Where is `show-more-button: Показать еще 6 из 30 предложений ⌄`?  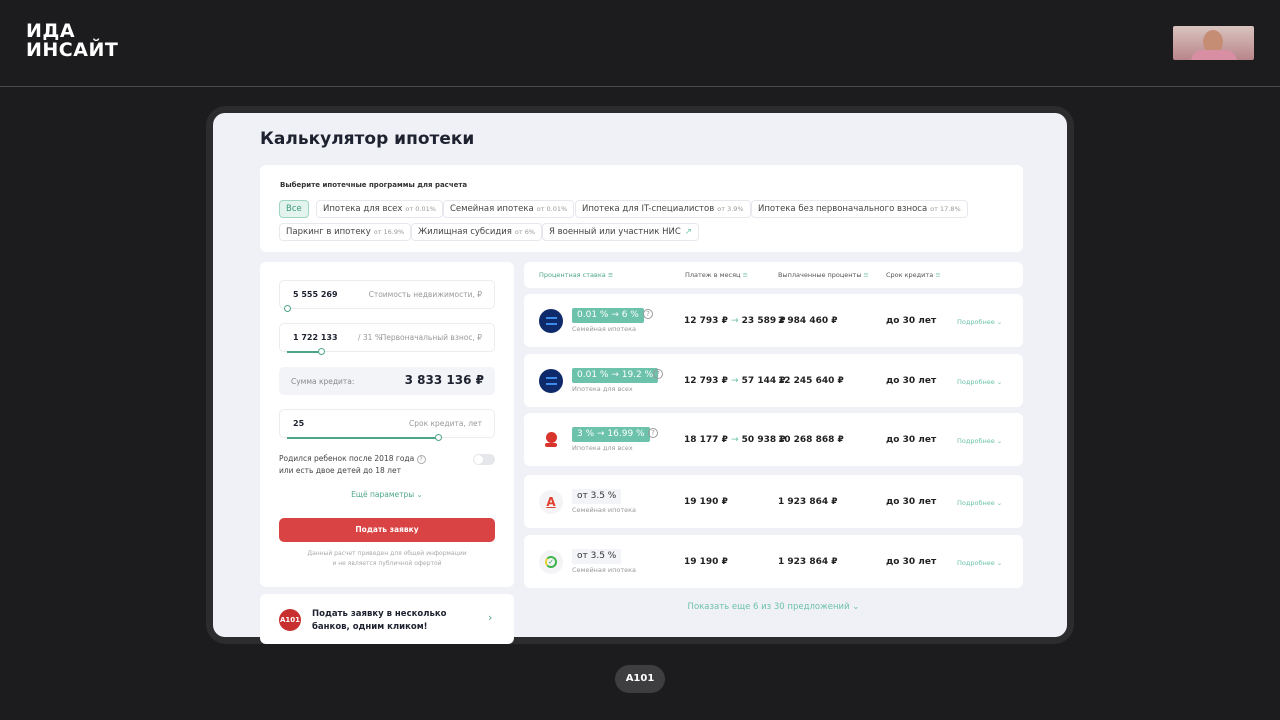 show-more-button: Показать еще 6 из 30 предложений ⌄ is located at coordinates (773, 607).